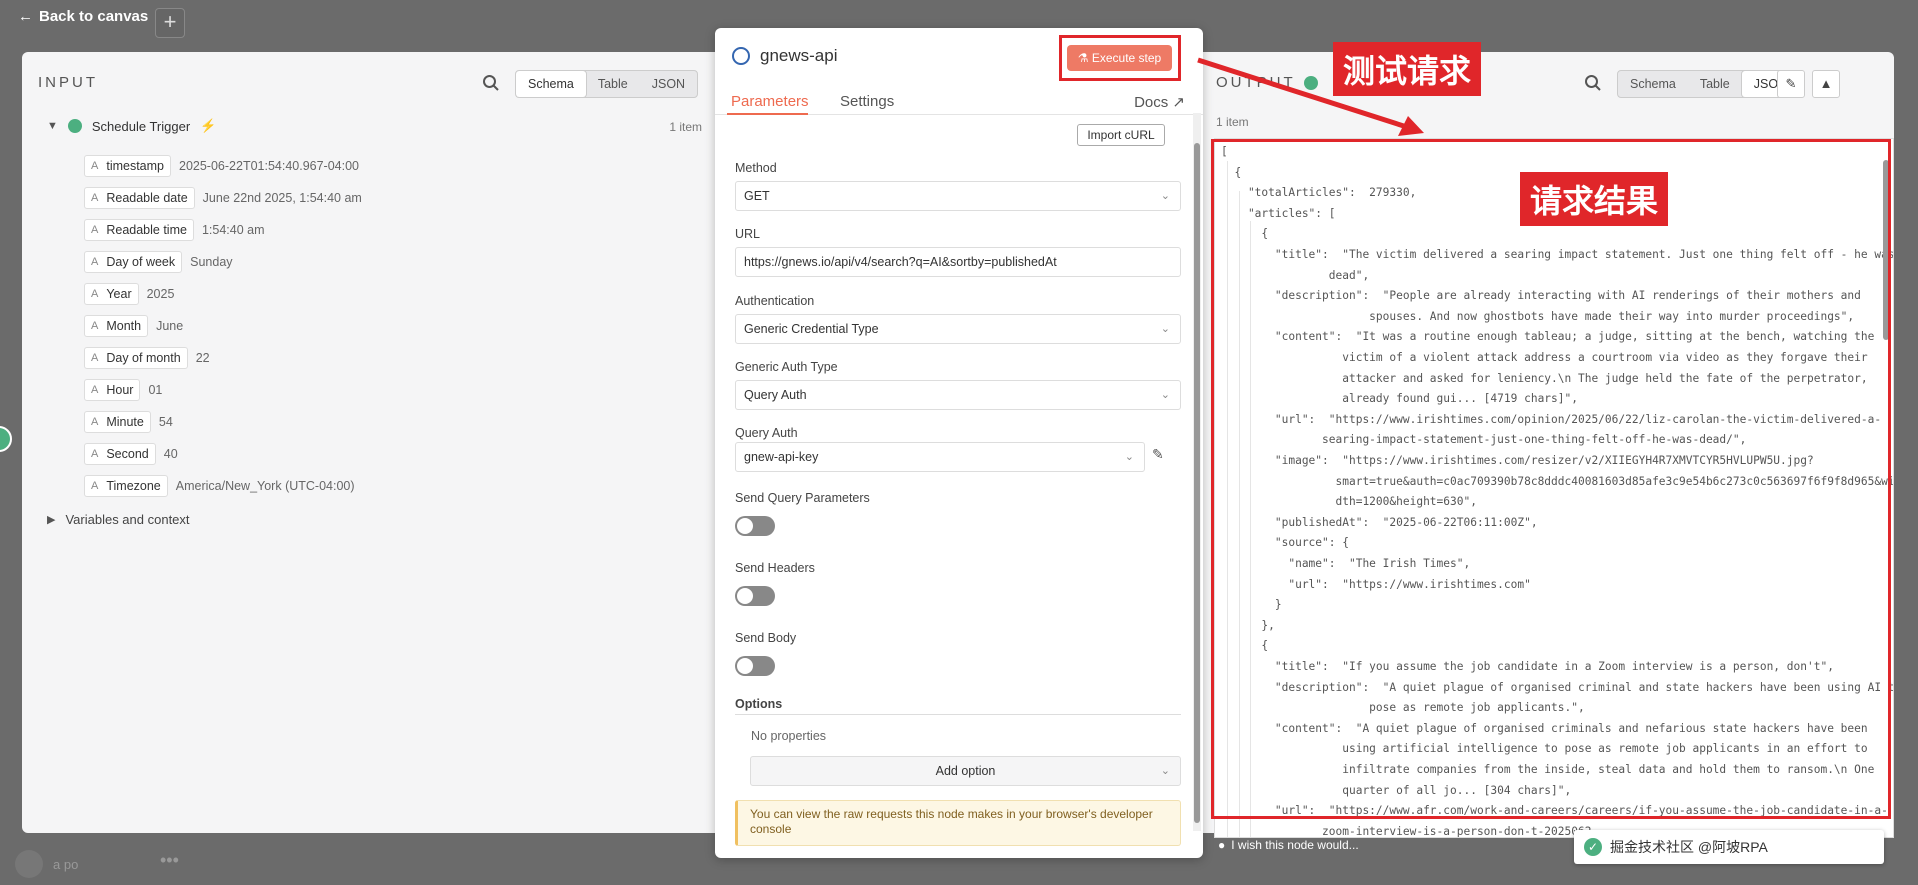 The width and height of the screenshot is (1918, 885). Describe the element at coordinates (1310, 96) in the screenshot. I see `annotation-arrow` at that location.